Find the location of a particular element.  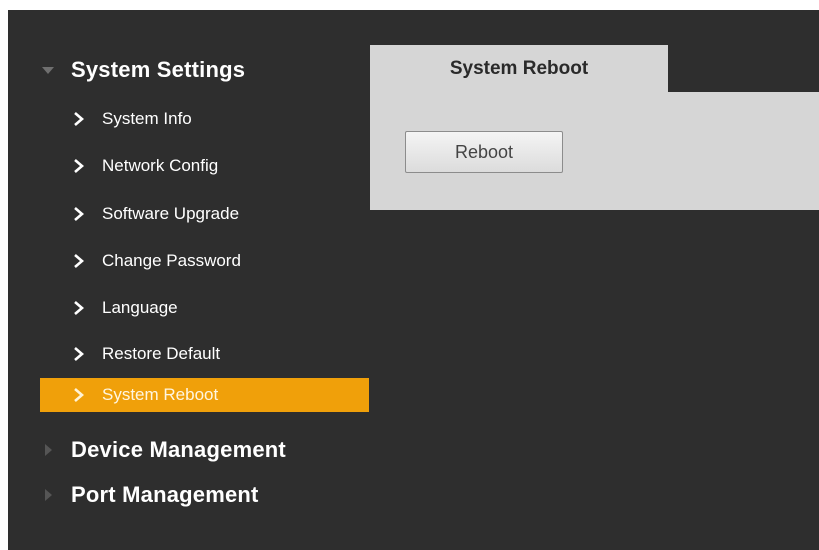

sidebar-item-restore-default: Restore Default is located at coordinates (204, 354).